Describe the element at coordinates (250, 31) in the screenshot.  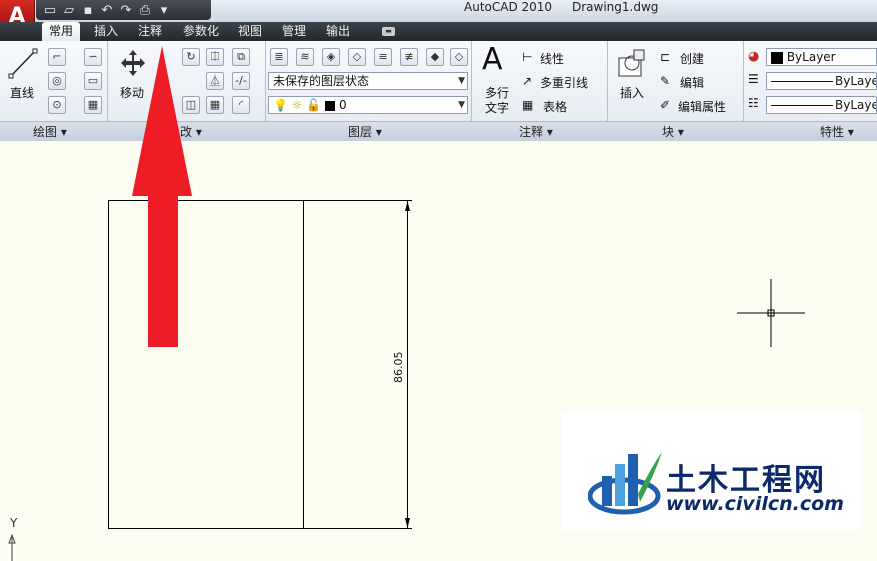
I see `tab-view: 视图` at that location.